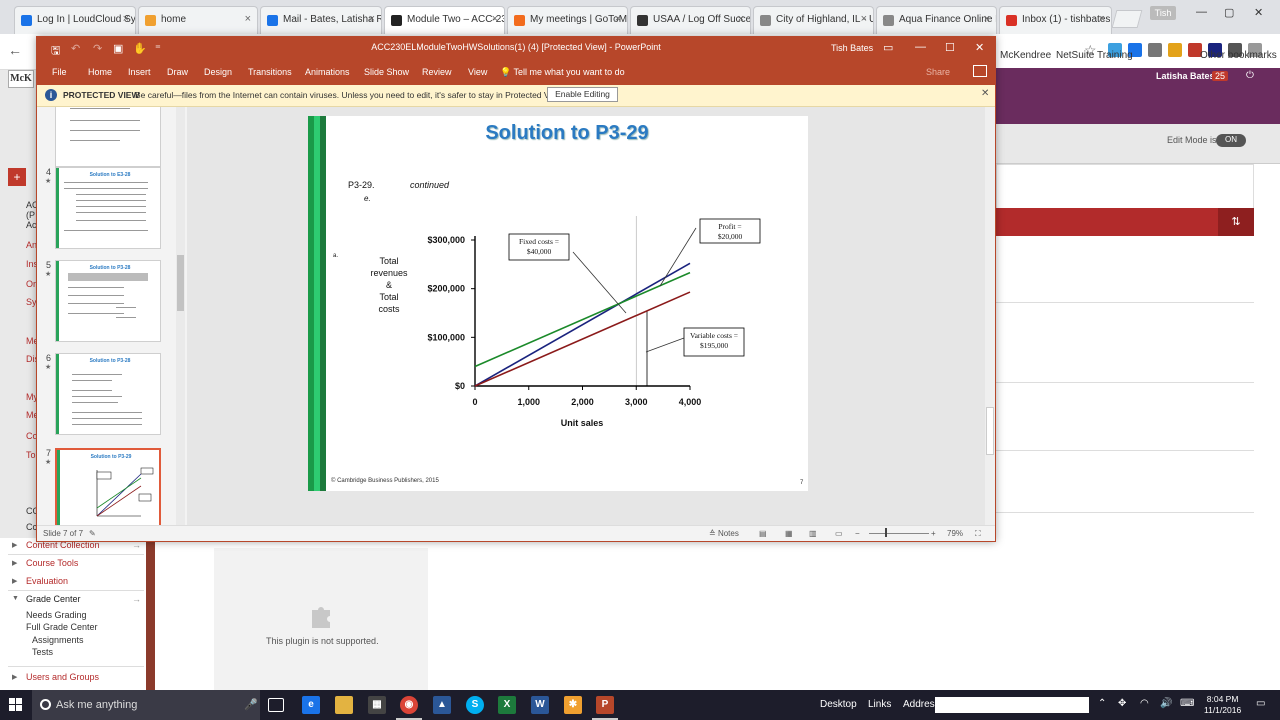 This screenshot has height=720, width=1280. Describe the element at coordinates (15, 598) in the screenshot. I see `expanded-triangle-icon: ▼` at that location.